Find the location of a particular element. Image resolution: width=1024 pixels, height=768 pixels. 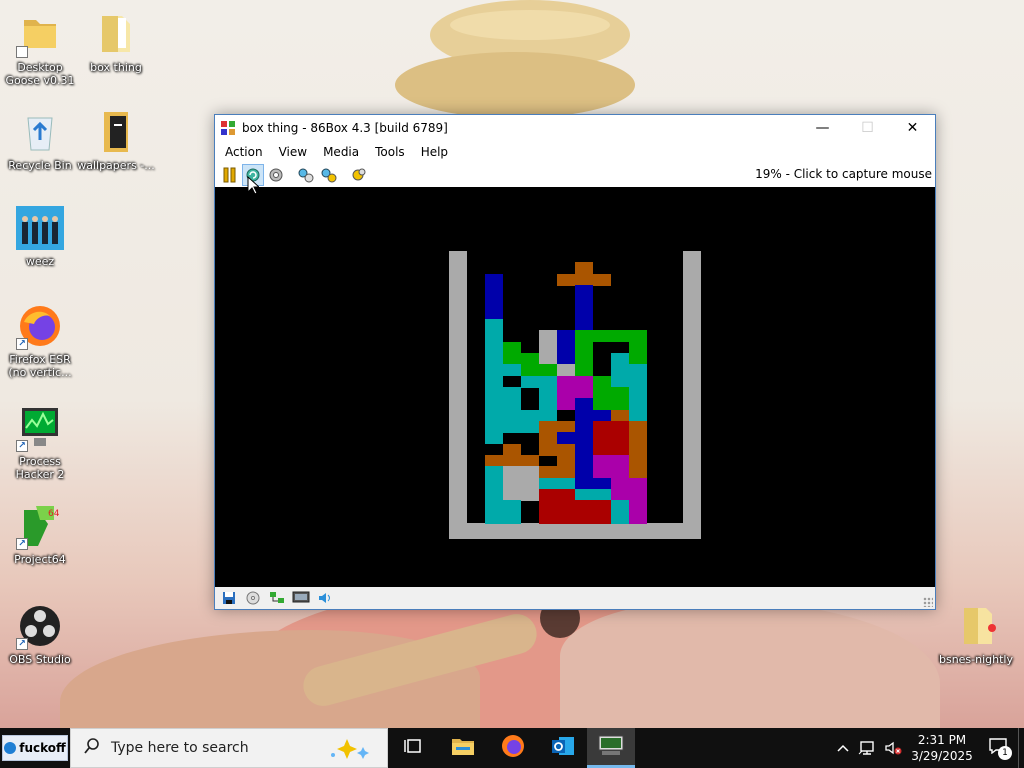

window-title: box thing - 86Box 4.3 [build 6789] is located at coordinates (345, 128).